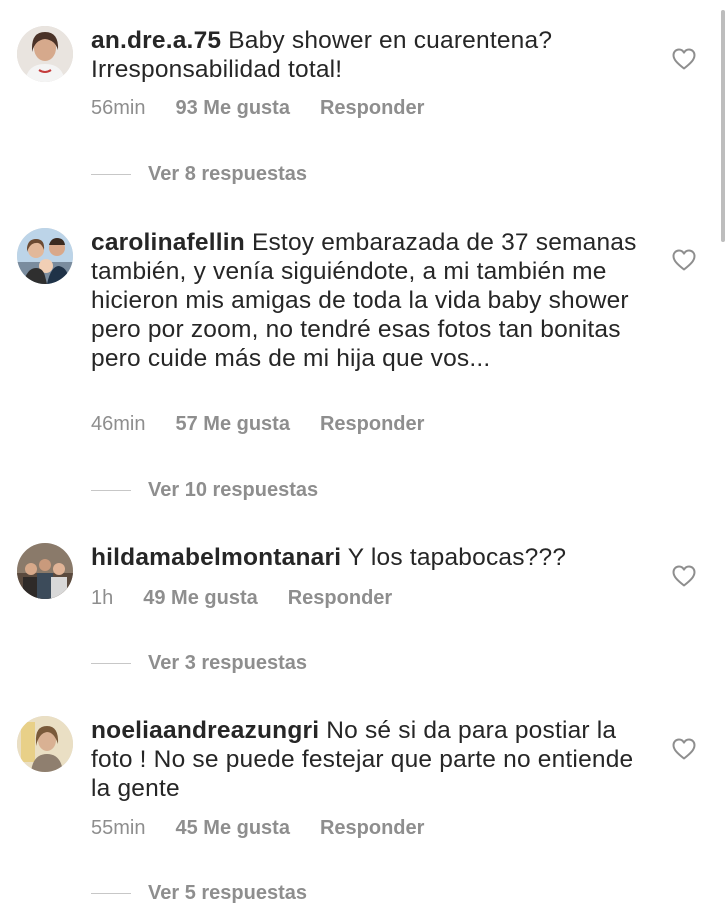 This screenshot has height=924, width=727. I want to click on comment-time: 55min, so click(118, 828).